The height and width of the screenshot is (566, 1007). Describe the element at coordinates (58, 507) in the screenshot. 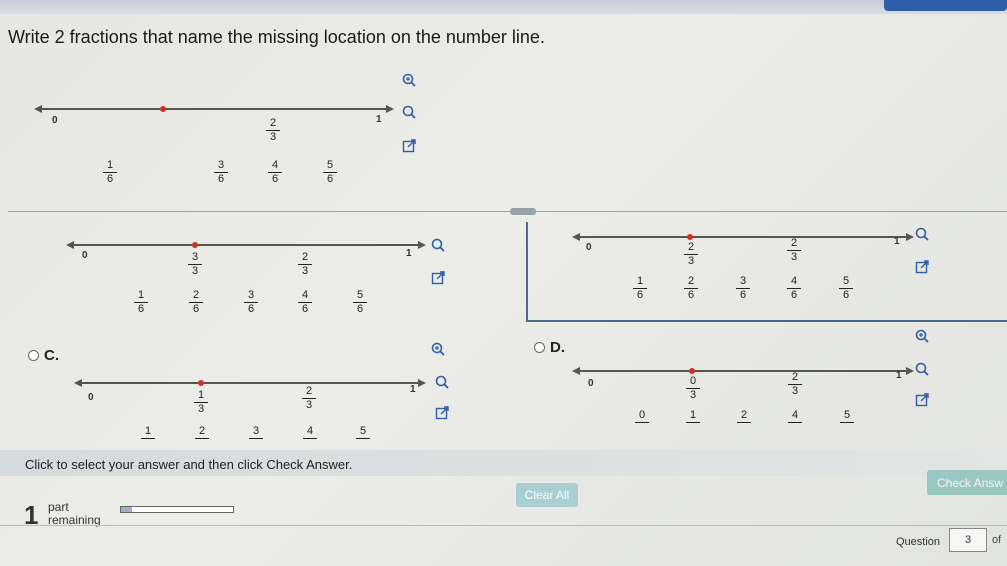

I see `parts-word: part` at that location.